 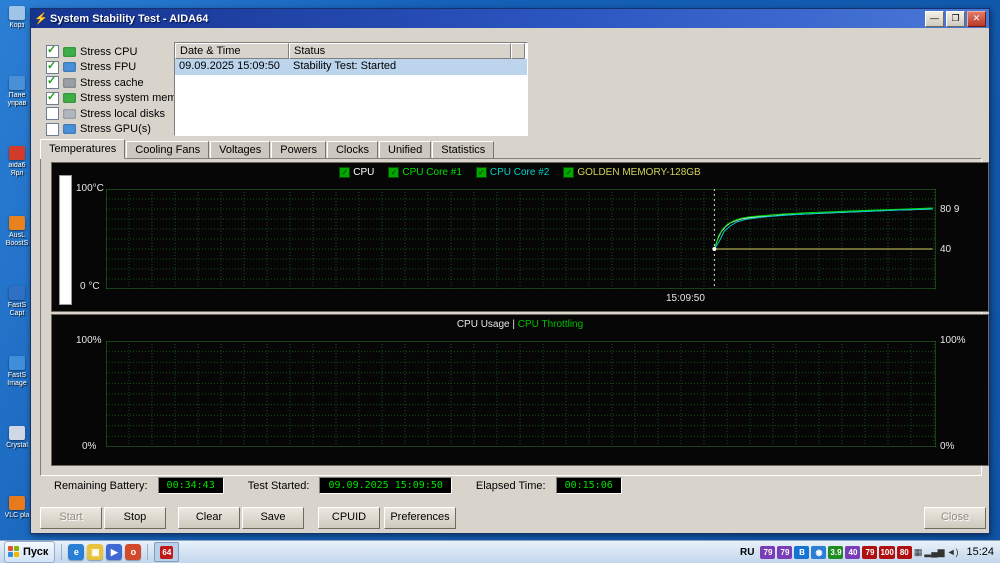 I want to click on legend-item: ✓ CPU Core #1, so click(x=425, y=172).